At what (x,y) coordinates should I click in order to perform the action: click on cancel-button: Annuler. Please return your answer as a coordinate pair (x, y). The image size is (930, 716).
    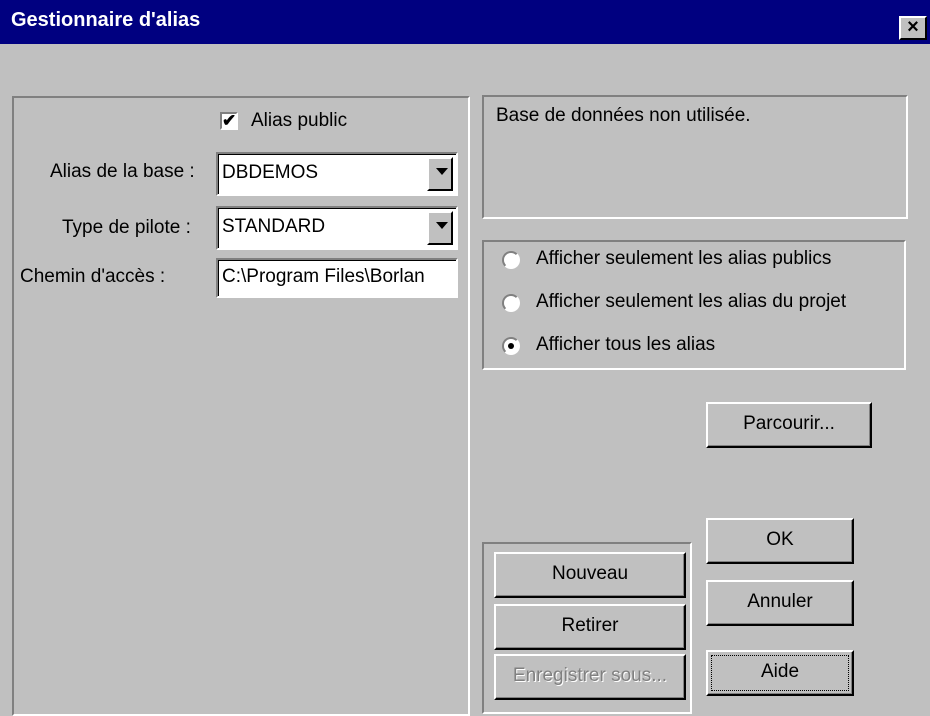
    Looking at the image, I should click on (780, 603).